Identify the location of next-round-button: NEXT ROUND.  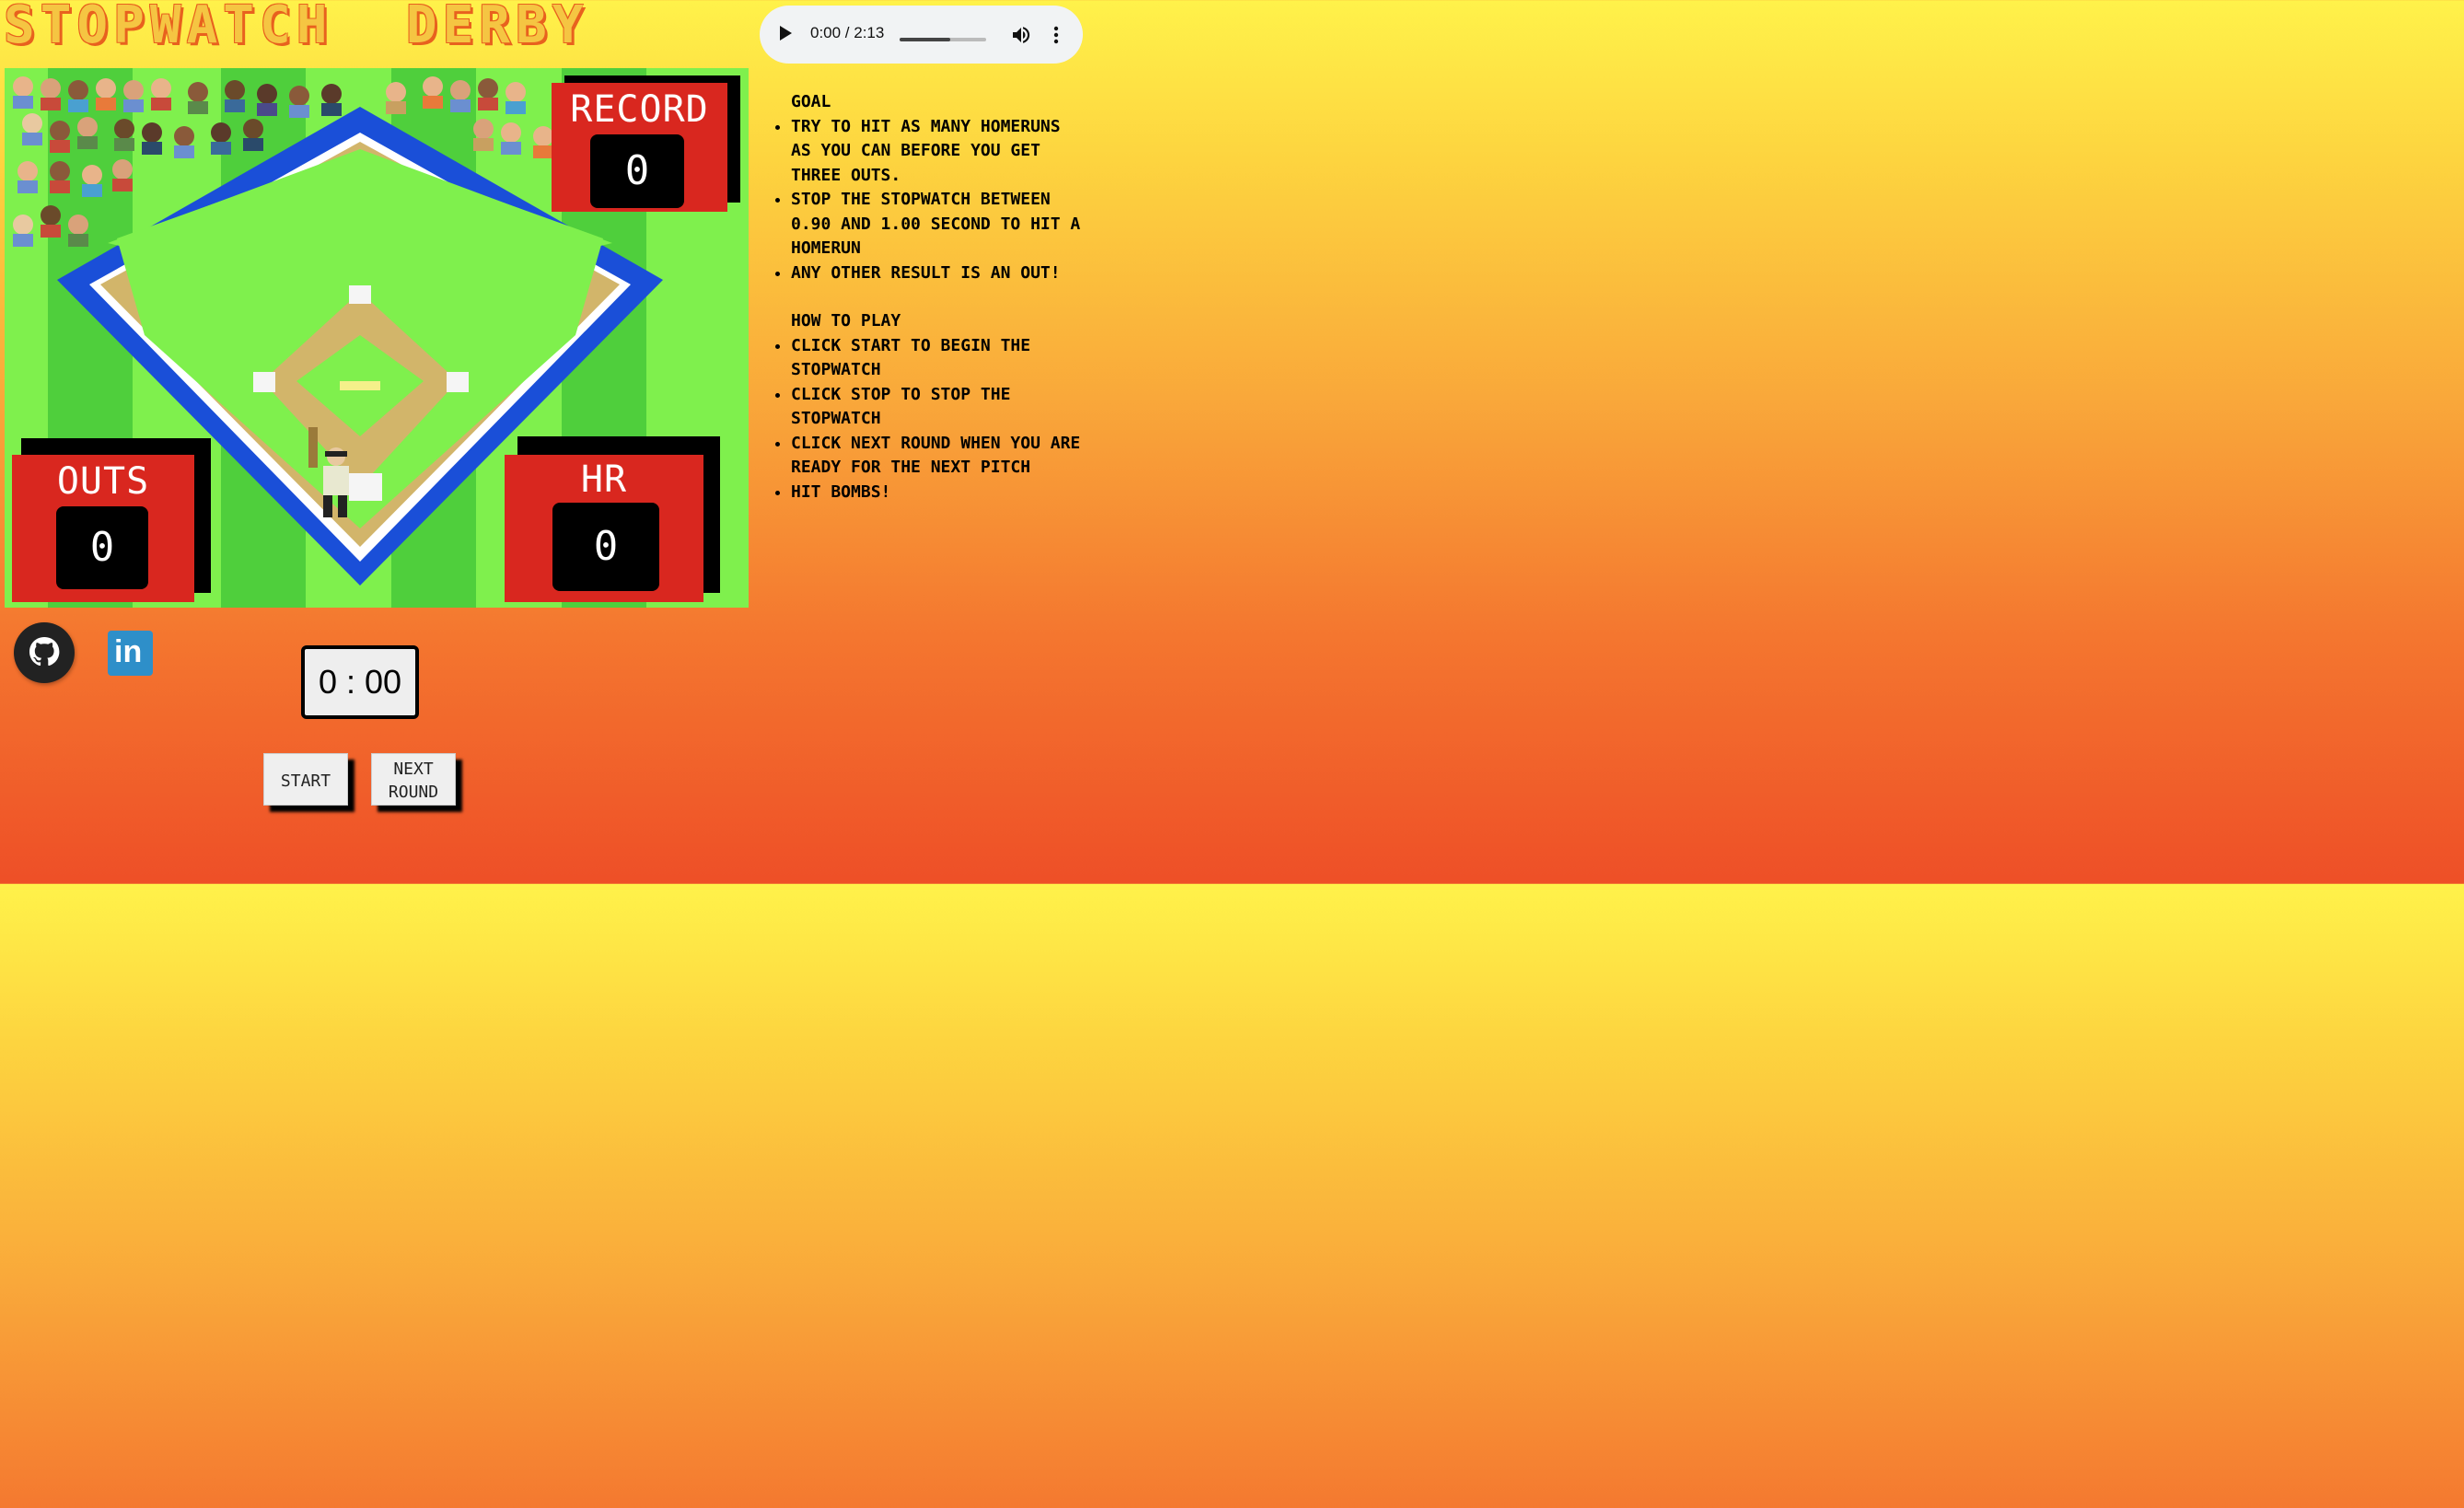
(413, 779).